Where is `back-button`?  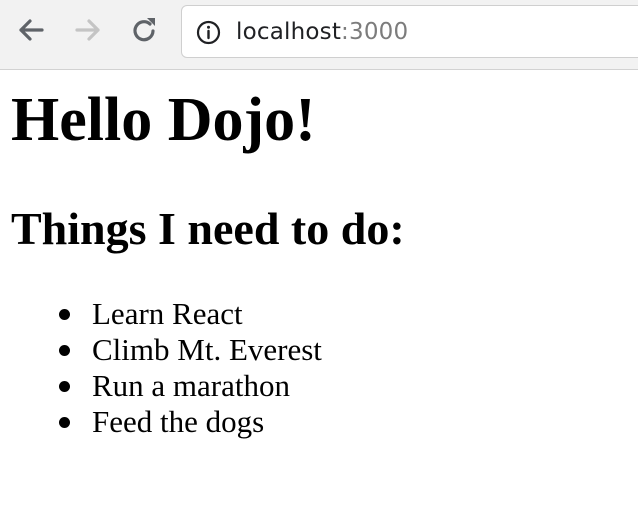
back-button is located at coordinates (31, 30).